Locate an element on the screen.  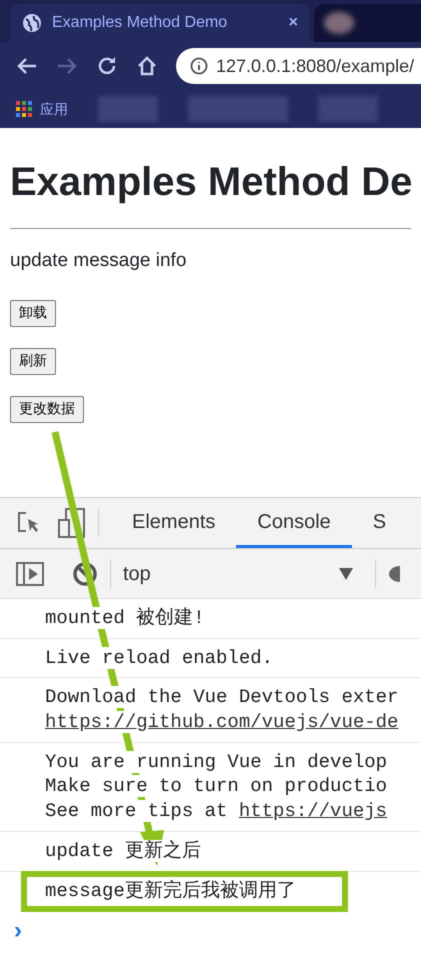
apps-grid-icon is located at coordinates (24, 109).